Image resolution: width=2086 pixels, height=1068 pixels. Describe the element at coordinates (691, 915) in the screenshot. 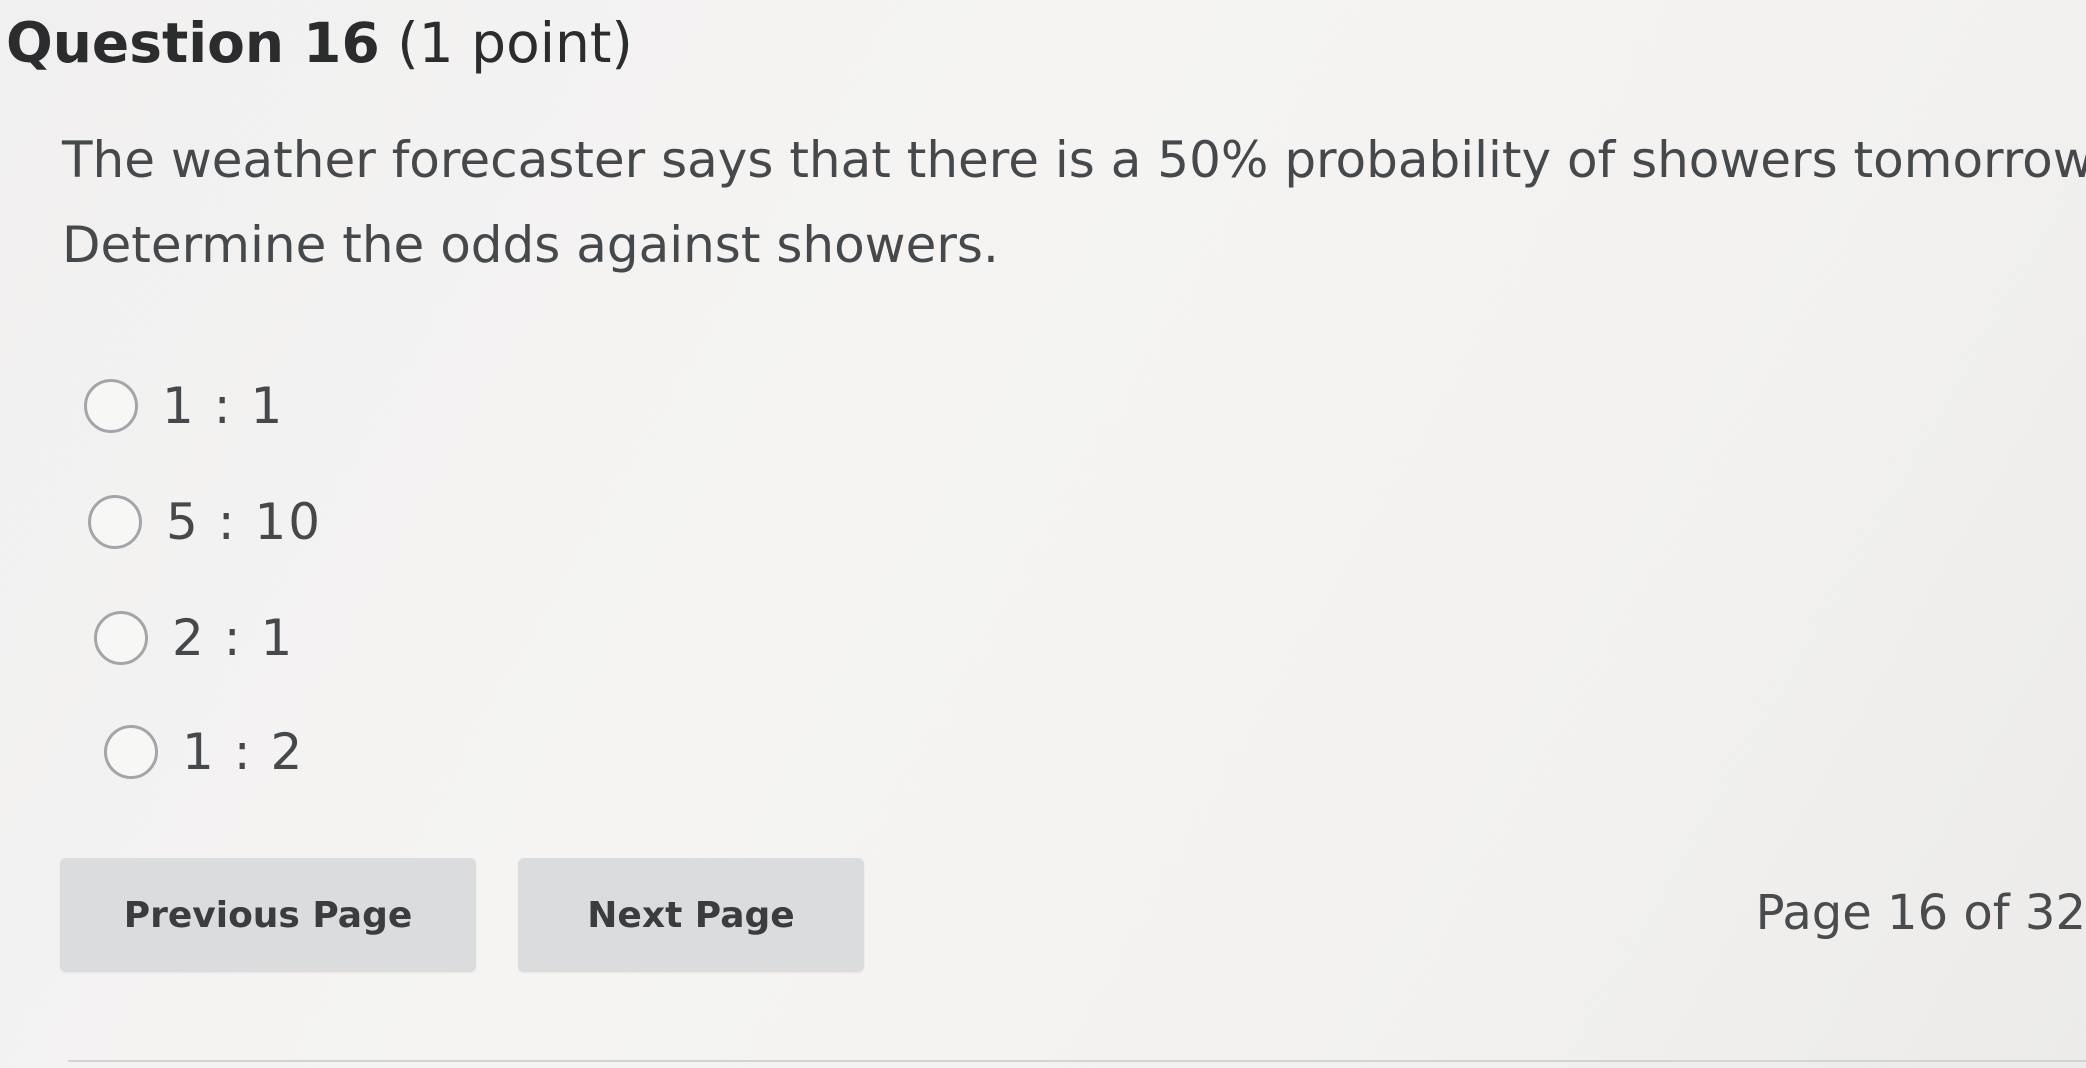

I see `next-page-button: Next Page` at that location.